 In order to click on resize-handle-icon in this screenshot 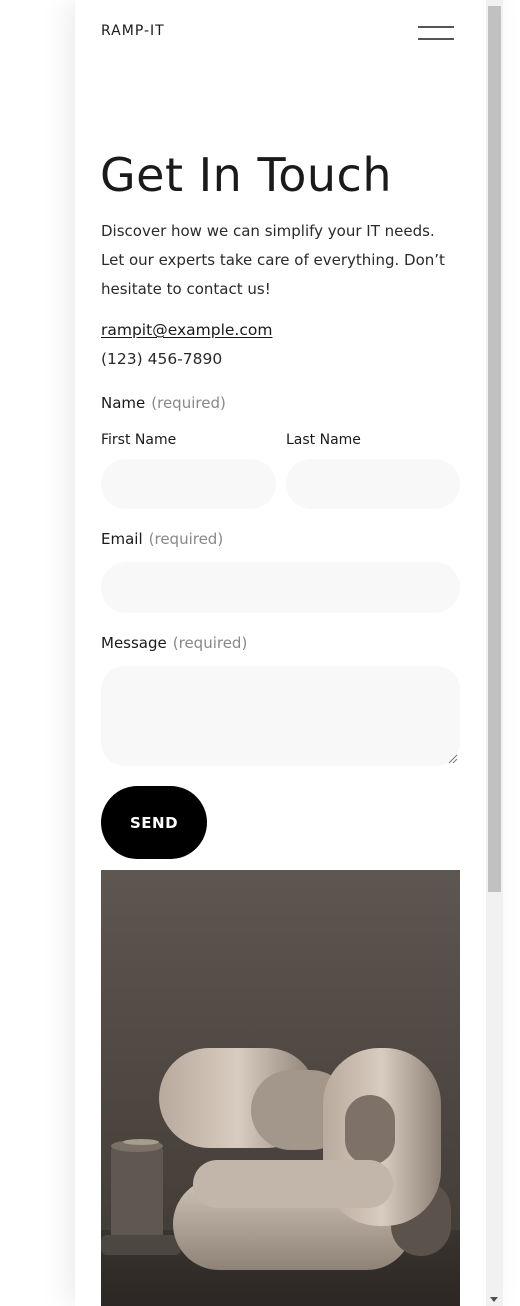, I will do `click(453, 759)`.